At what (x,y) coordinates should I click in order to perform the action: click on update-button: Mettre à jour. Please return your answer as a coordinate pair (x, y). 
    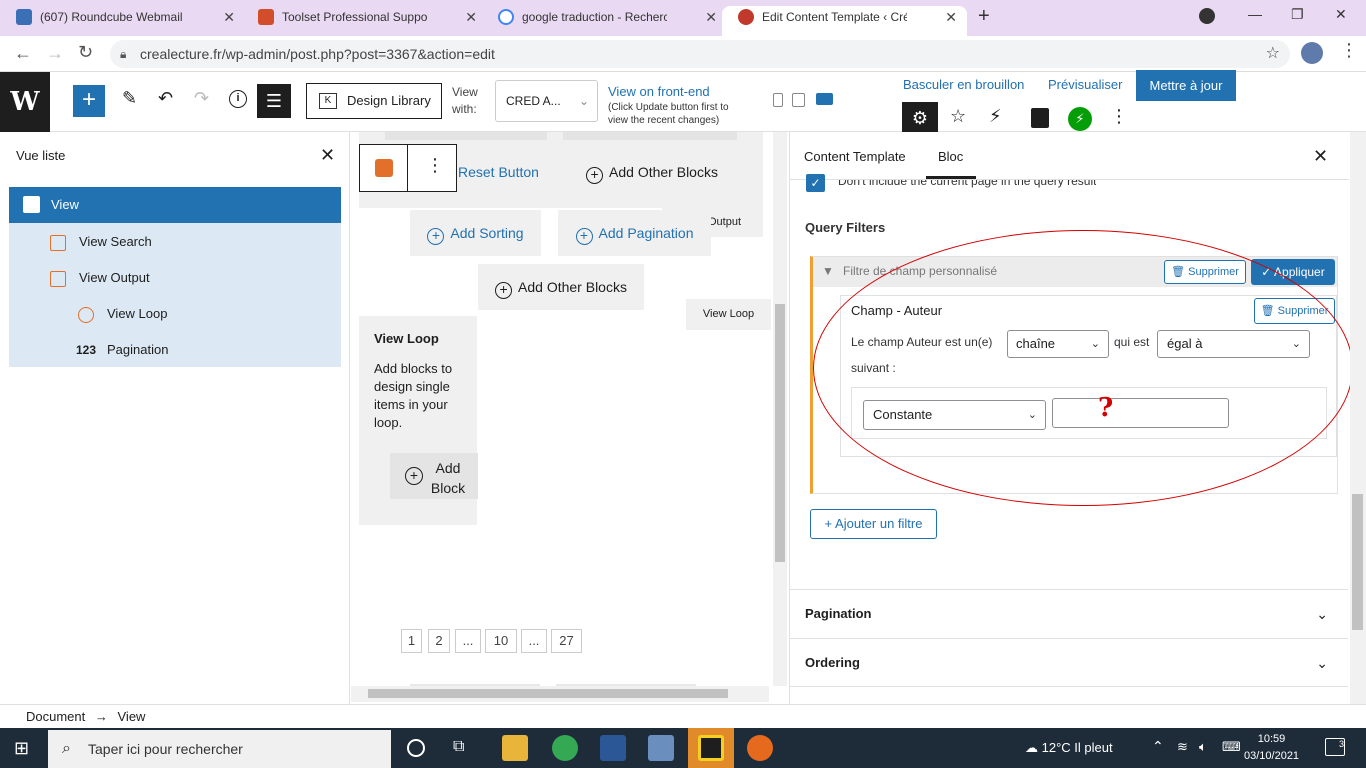
    Looking at the image, I should click on (1186, 85).